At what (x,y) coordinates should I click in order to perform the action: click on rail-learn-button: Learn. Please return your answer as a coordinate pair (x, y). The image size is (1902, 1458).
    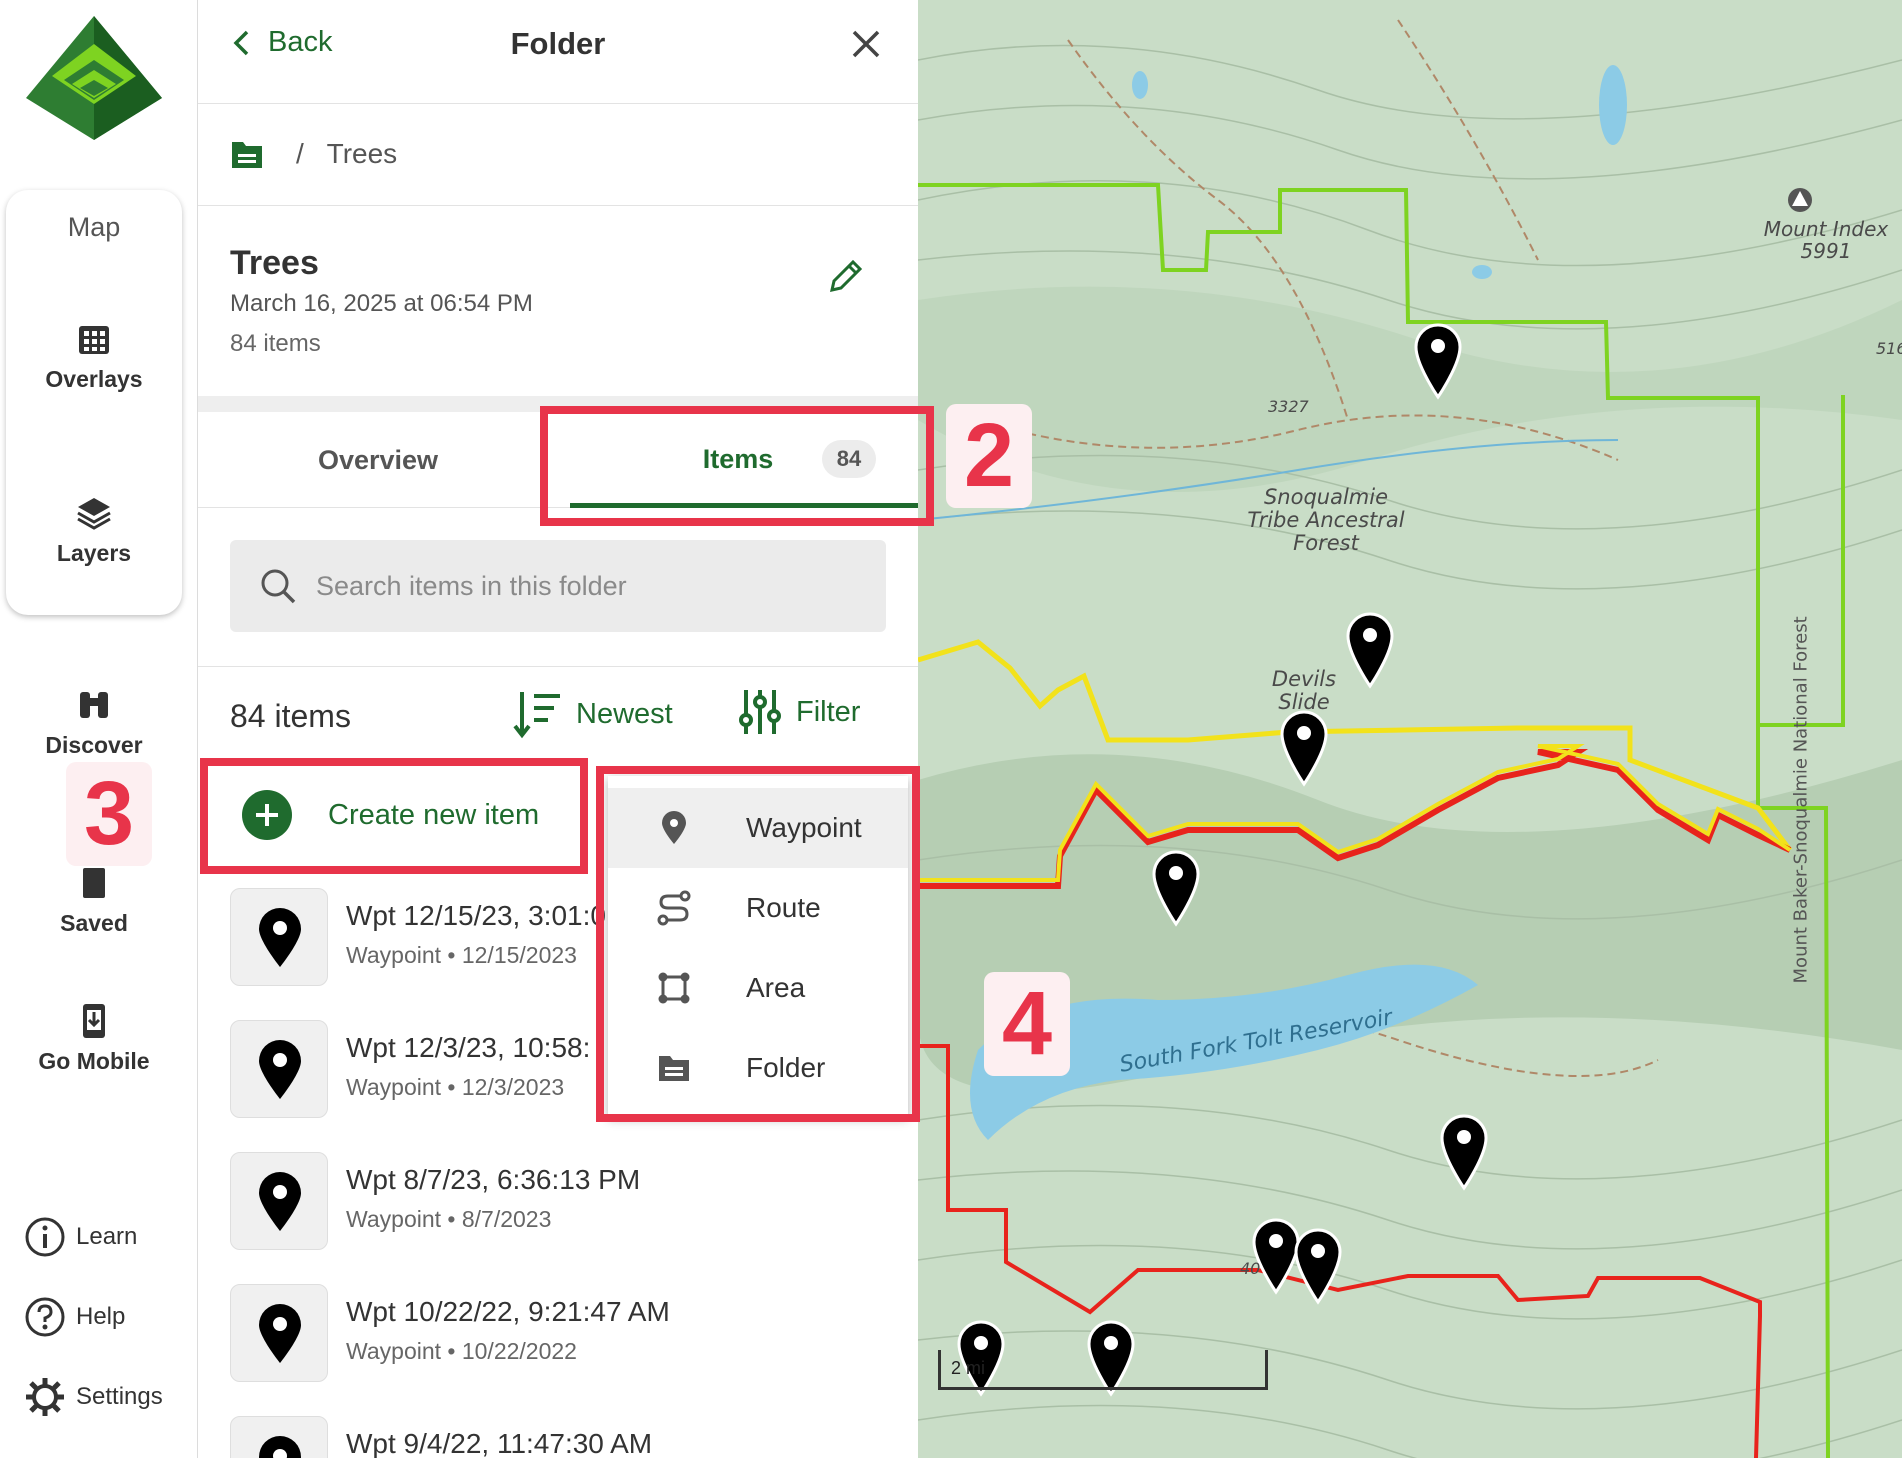
    Looking at the image, I should click on (80, 1237).